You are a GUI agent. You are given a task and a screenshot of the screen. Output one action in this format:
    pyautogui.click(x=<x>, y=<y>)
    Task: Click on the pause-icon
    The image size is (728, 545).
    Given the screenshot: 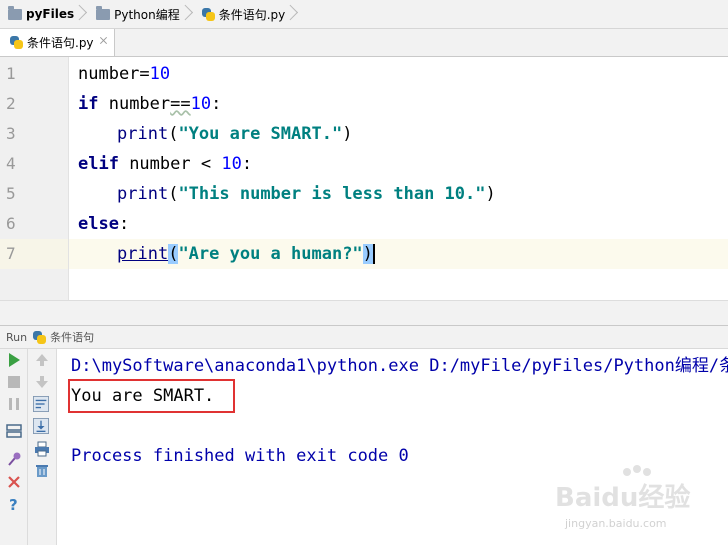 What is the action you would take?
    pyautogui.click(x=14, y=404)
    